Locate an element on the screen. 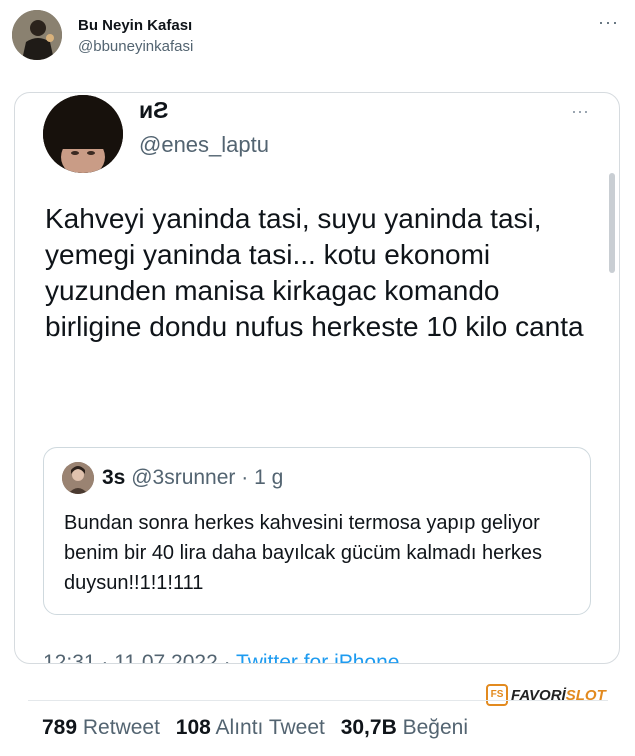  source-link: Twitter for iPhone is located at coordinates (318, 657).